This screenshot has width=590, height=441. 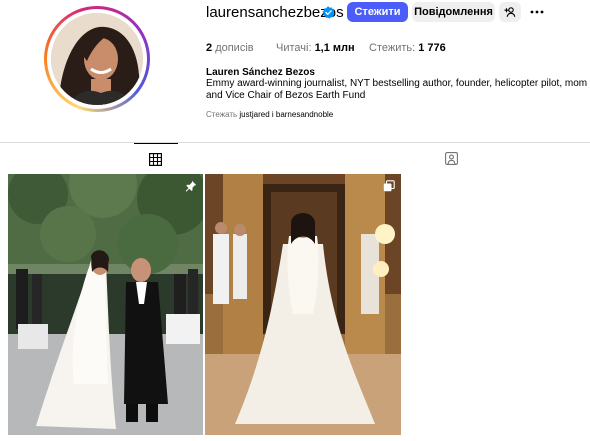 I want to click on grid-icon, so click(x=155, y=159).